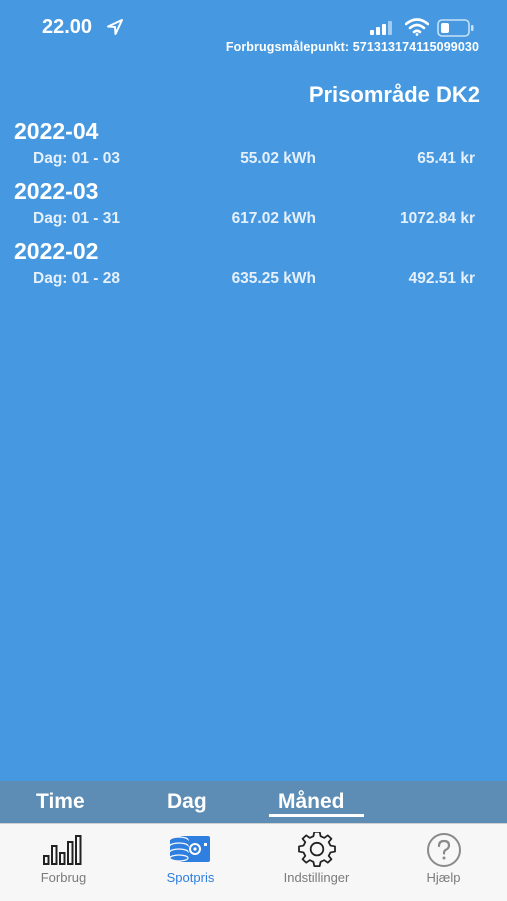  I want to click on cost-kr: 1072.84 kr, so click(437, 218).